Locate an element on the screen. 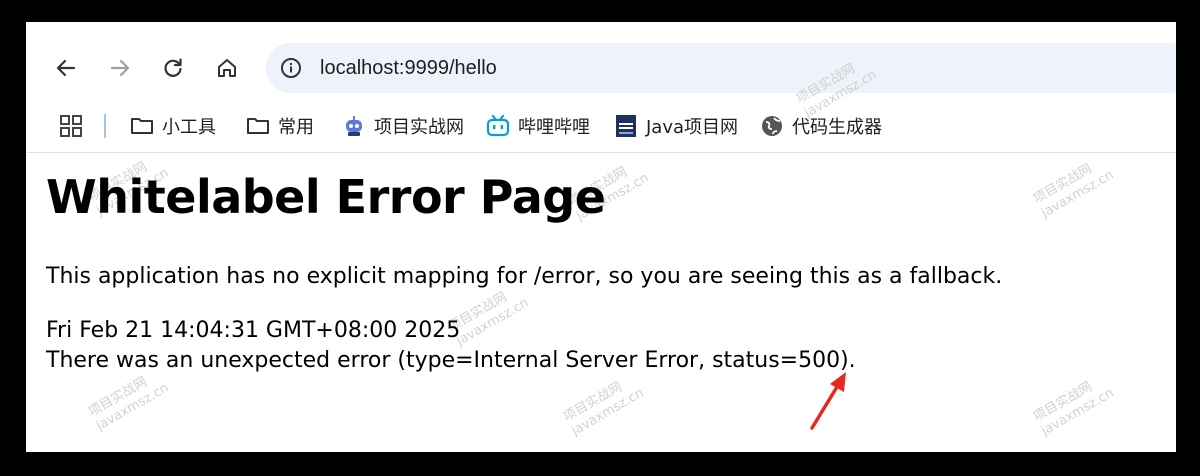 The height and width of the screenshot is (476, 1200). bookmark-folder-tools: 小工具 is located at coordinates (173, 126).